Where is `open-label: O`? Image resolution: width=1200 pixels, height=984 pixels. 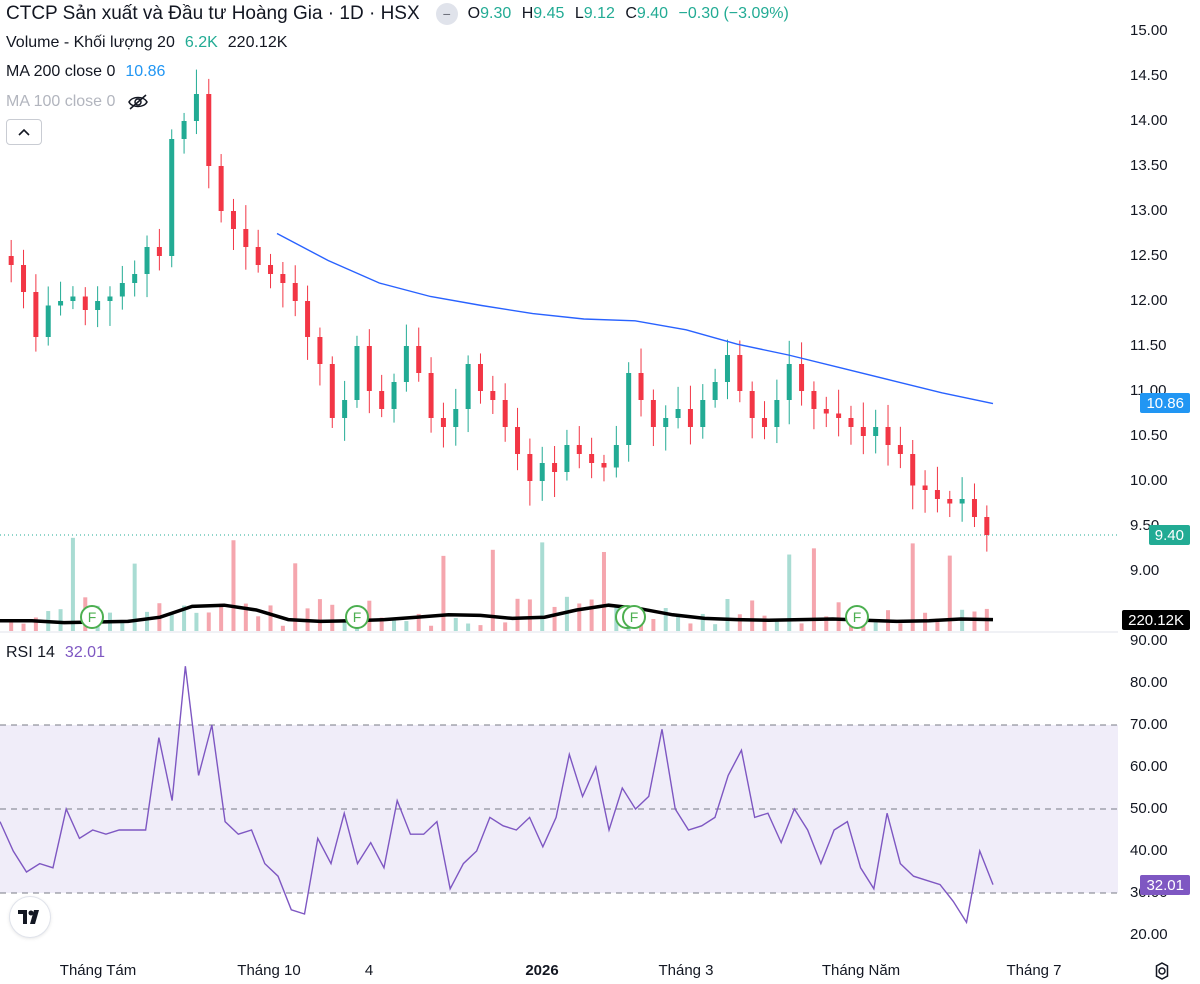 open-label: O is located at coordinates (474, 13).